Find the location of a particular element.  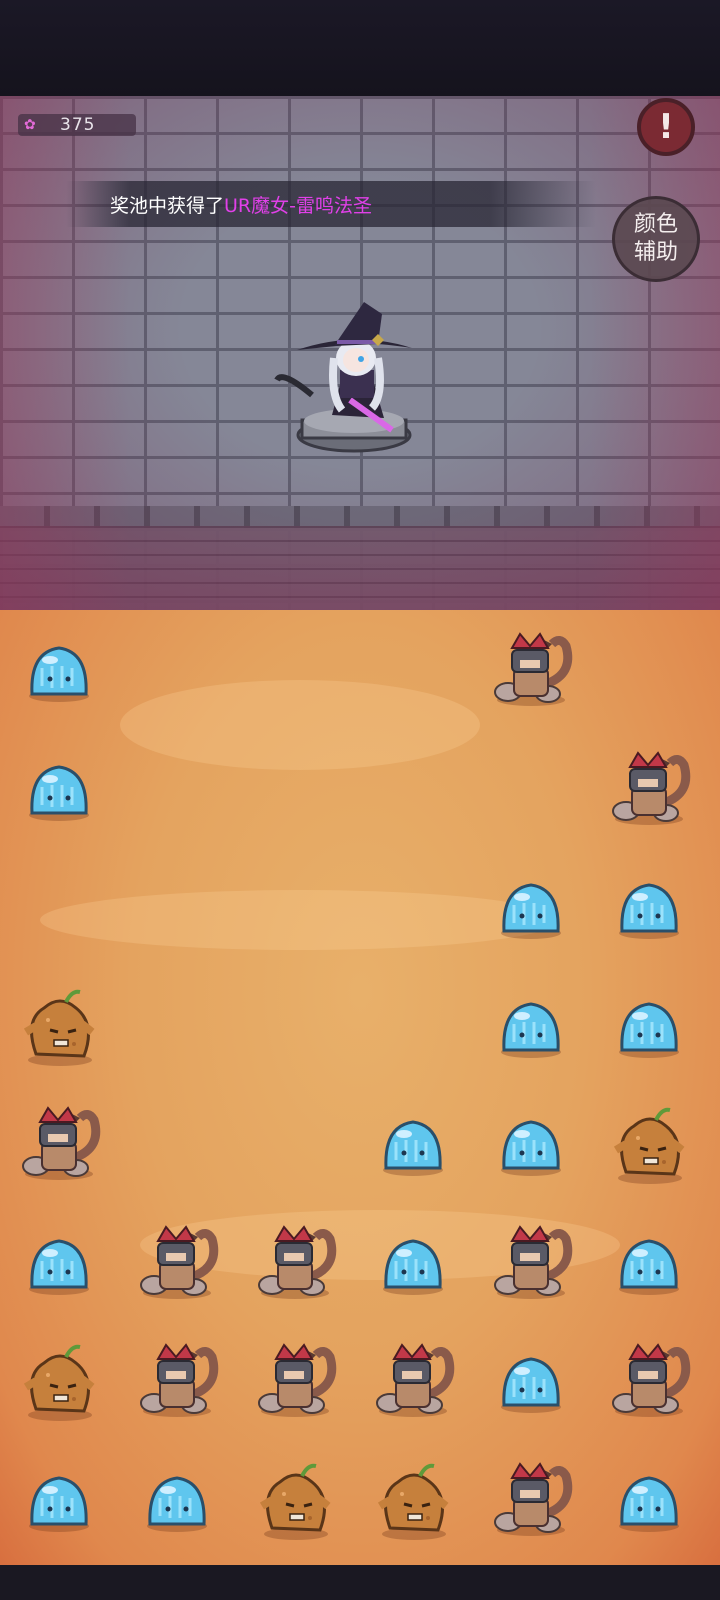

currency-value: 375 is located at coordinates (78, 125).